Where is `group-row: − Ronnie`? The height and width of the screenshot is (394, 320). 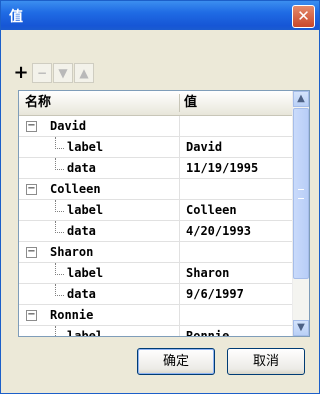
group-row: − Ronnie is located at coordinates (155, 315).